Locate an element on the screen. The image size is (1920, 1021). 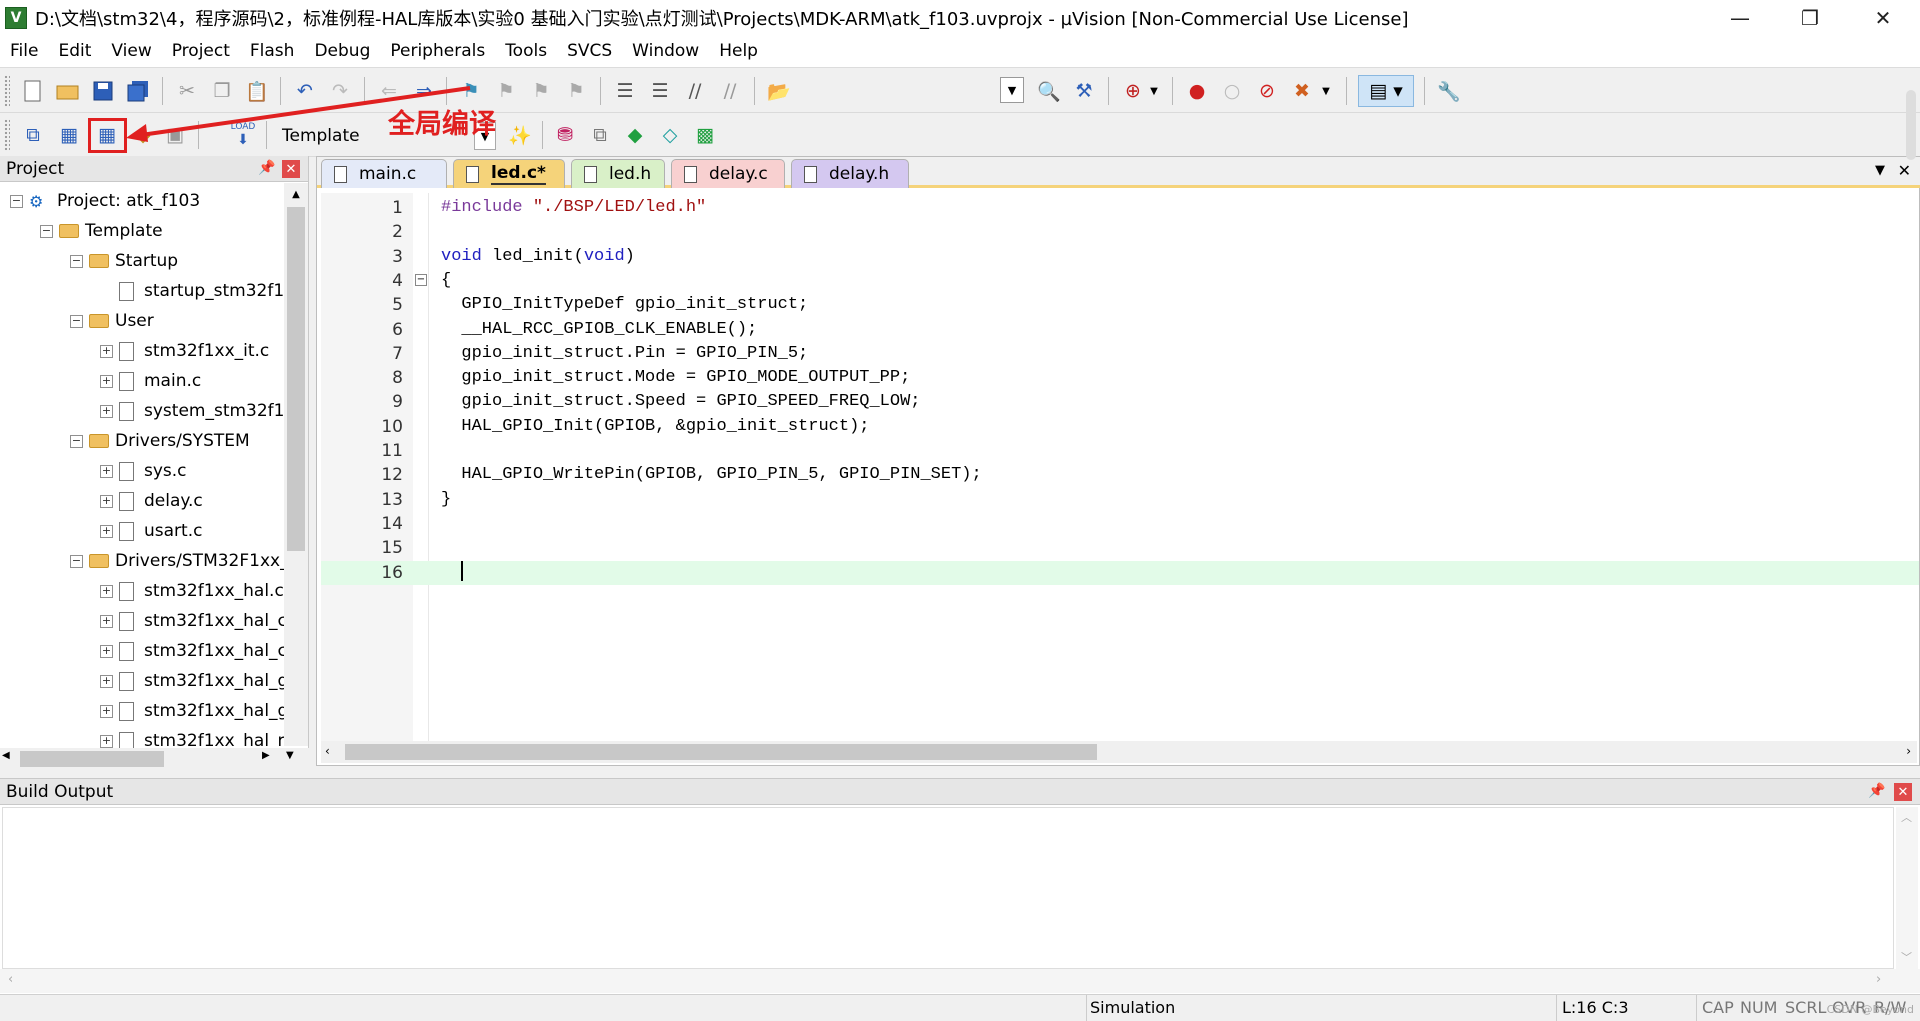
options-for-target-icon: ✨ is located at coordinates (520, 135).